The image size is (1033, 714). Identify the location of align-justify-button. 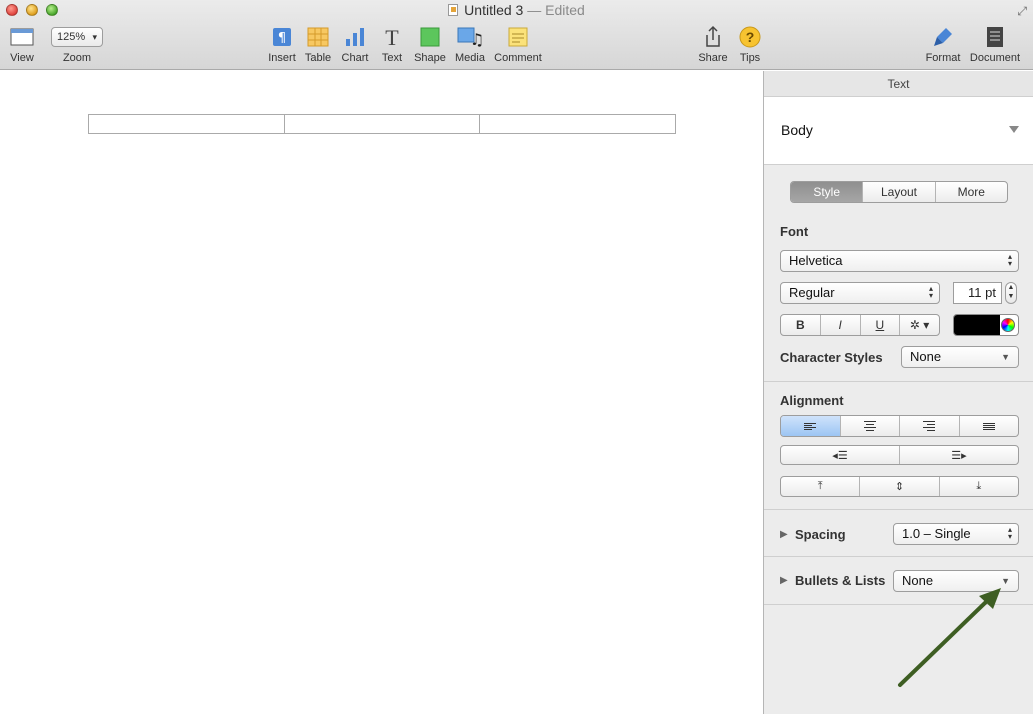
(989, 426).